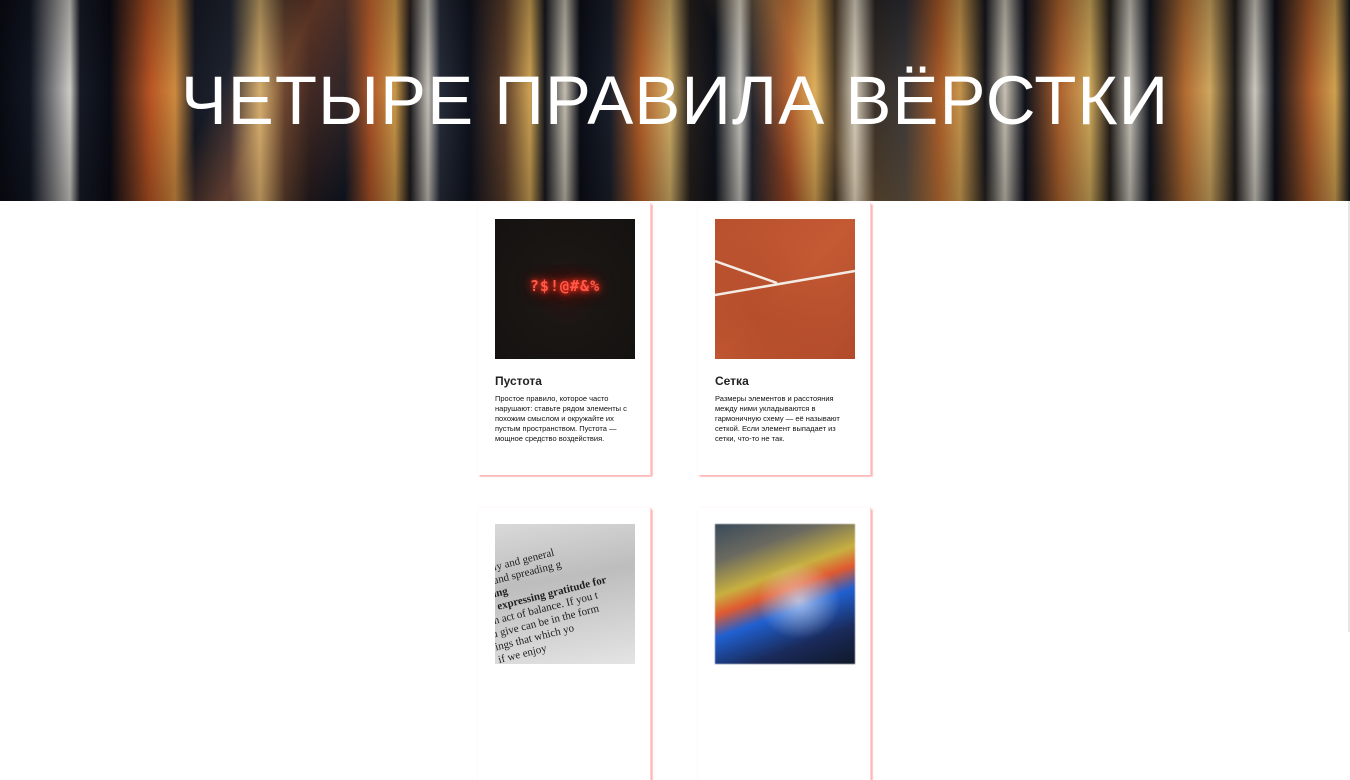  Describe the element at coordinates (732, 381) in the screenshot. I see `card-title: Сетка` at that location.